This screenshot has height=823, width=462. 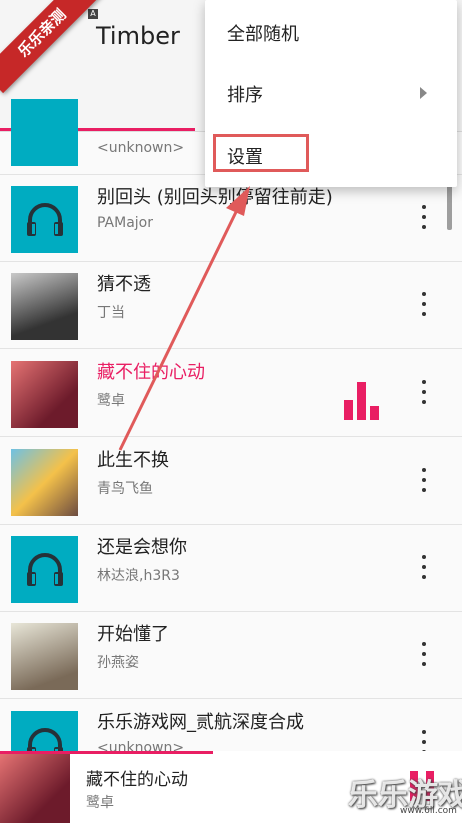 What do you see at coordinates (331, 93) in the screenshot?
I see `menu-item-sort: 排序` at bounding box center [331, 93].